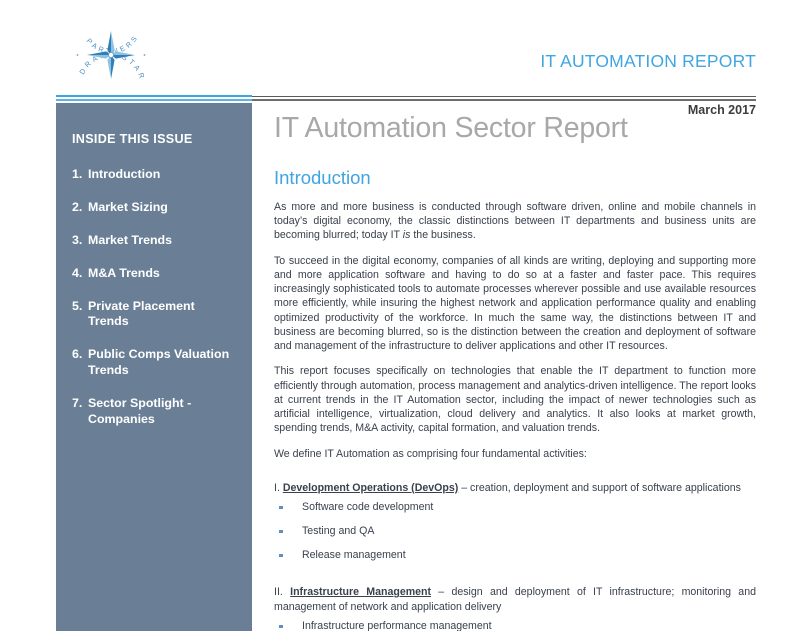 This screenshot has height=631, width=812. Describe the element at coordinates (132, 139) in the screenshot. I see `sidebar-title: INSIDE THIS ISSUE` at that location.